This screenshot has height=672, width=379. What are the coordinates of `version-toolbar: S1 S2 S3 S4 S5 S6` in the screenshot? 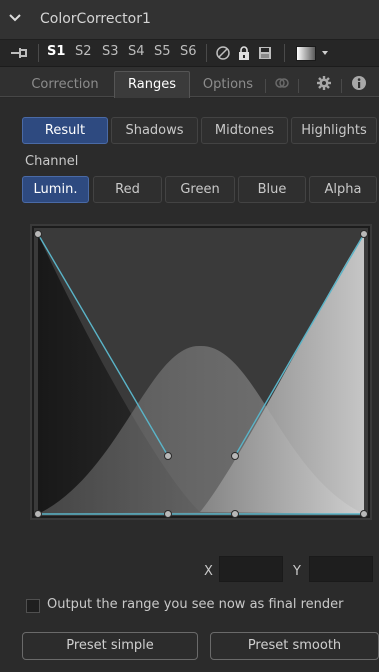 It's located at (189, 53).